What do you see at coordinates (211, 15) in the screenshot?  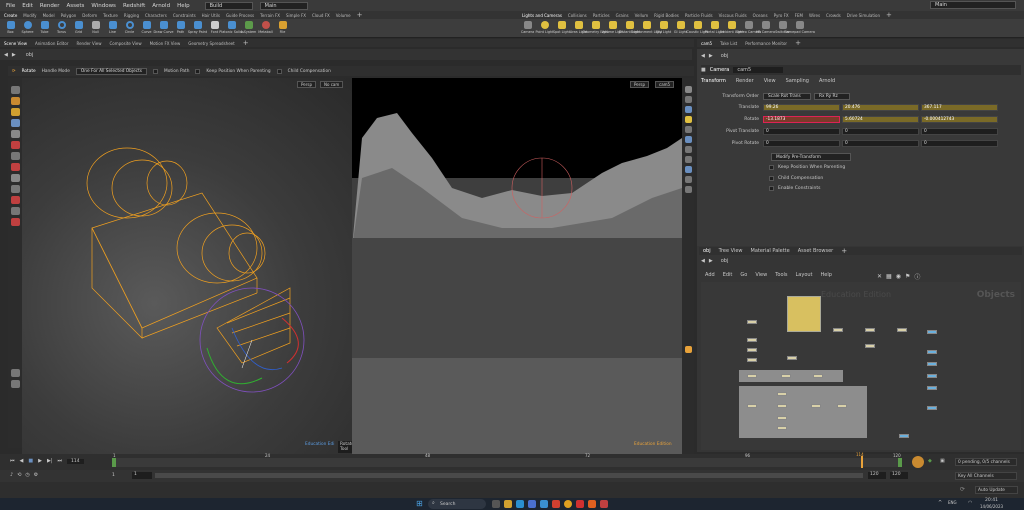 I see `shelf-tab: Hair Utils` at bounding box center [211, 15].